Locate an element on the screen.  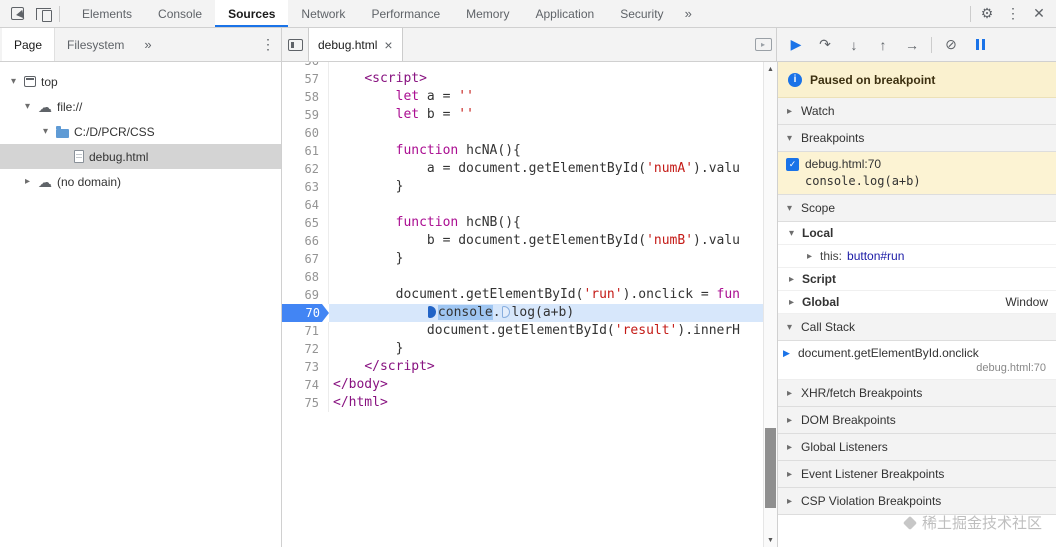
step-button: → is located at coordinates (912, 45).